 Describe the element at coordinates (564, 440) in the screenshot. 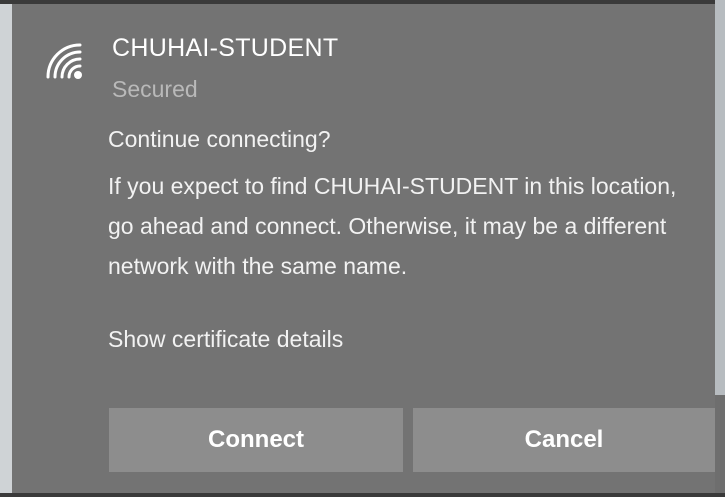

I see `cancel-button: Cancel` at that location.